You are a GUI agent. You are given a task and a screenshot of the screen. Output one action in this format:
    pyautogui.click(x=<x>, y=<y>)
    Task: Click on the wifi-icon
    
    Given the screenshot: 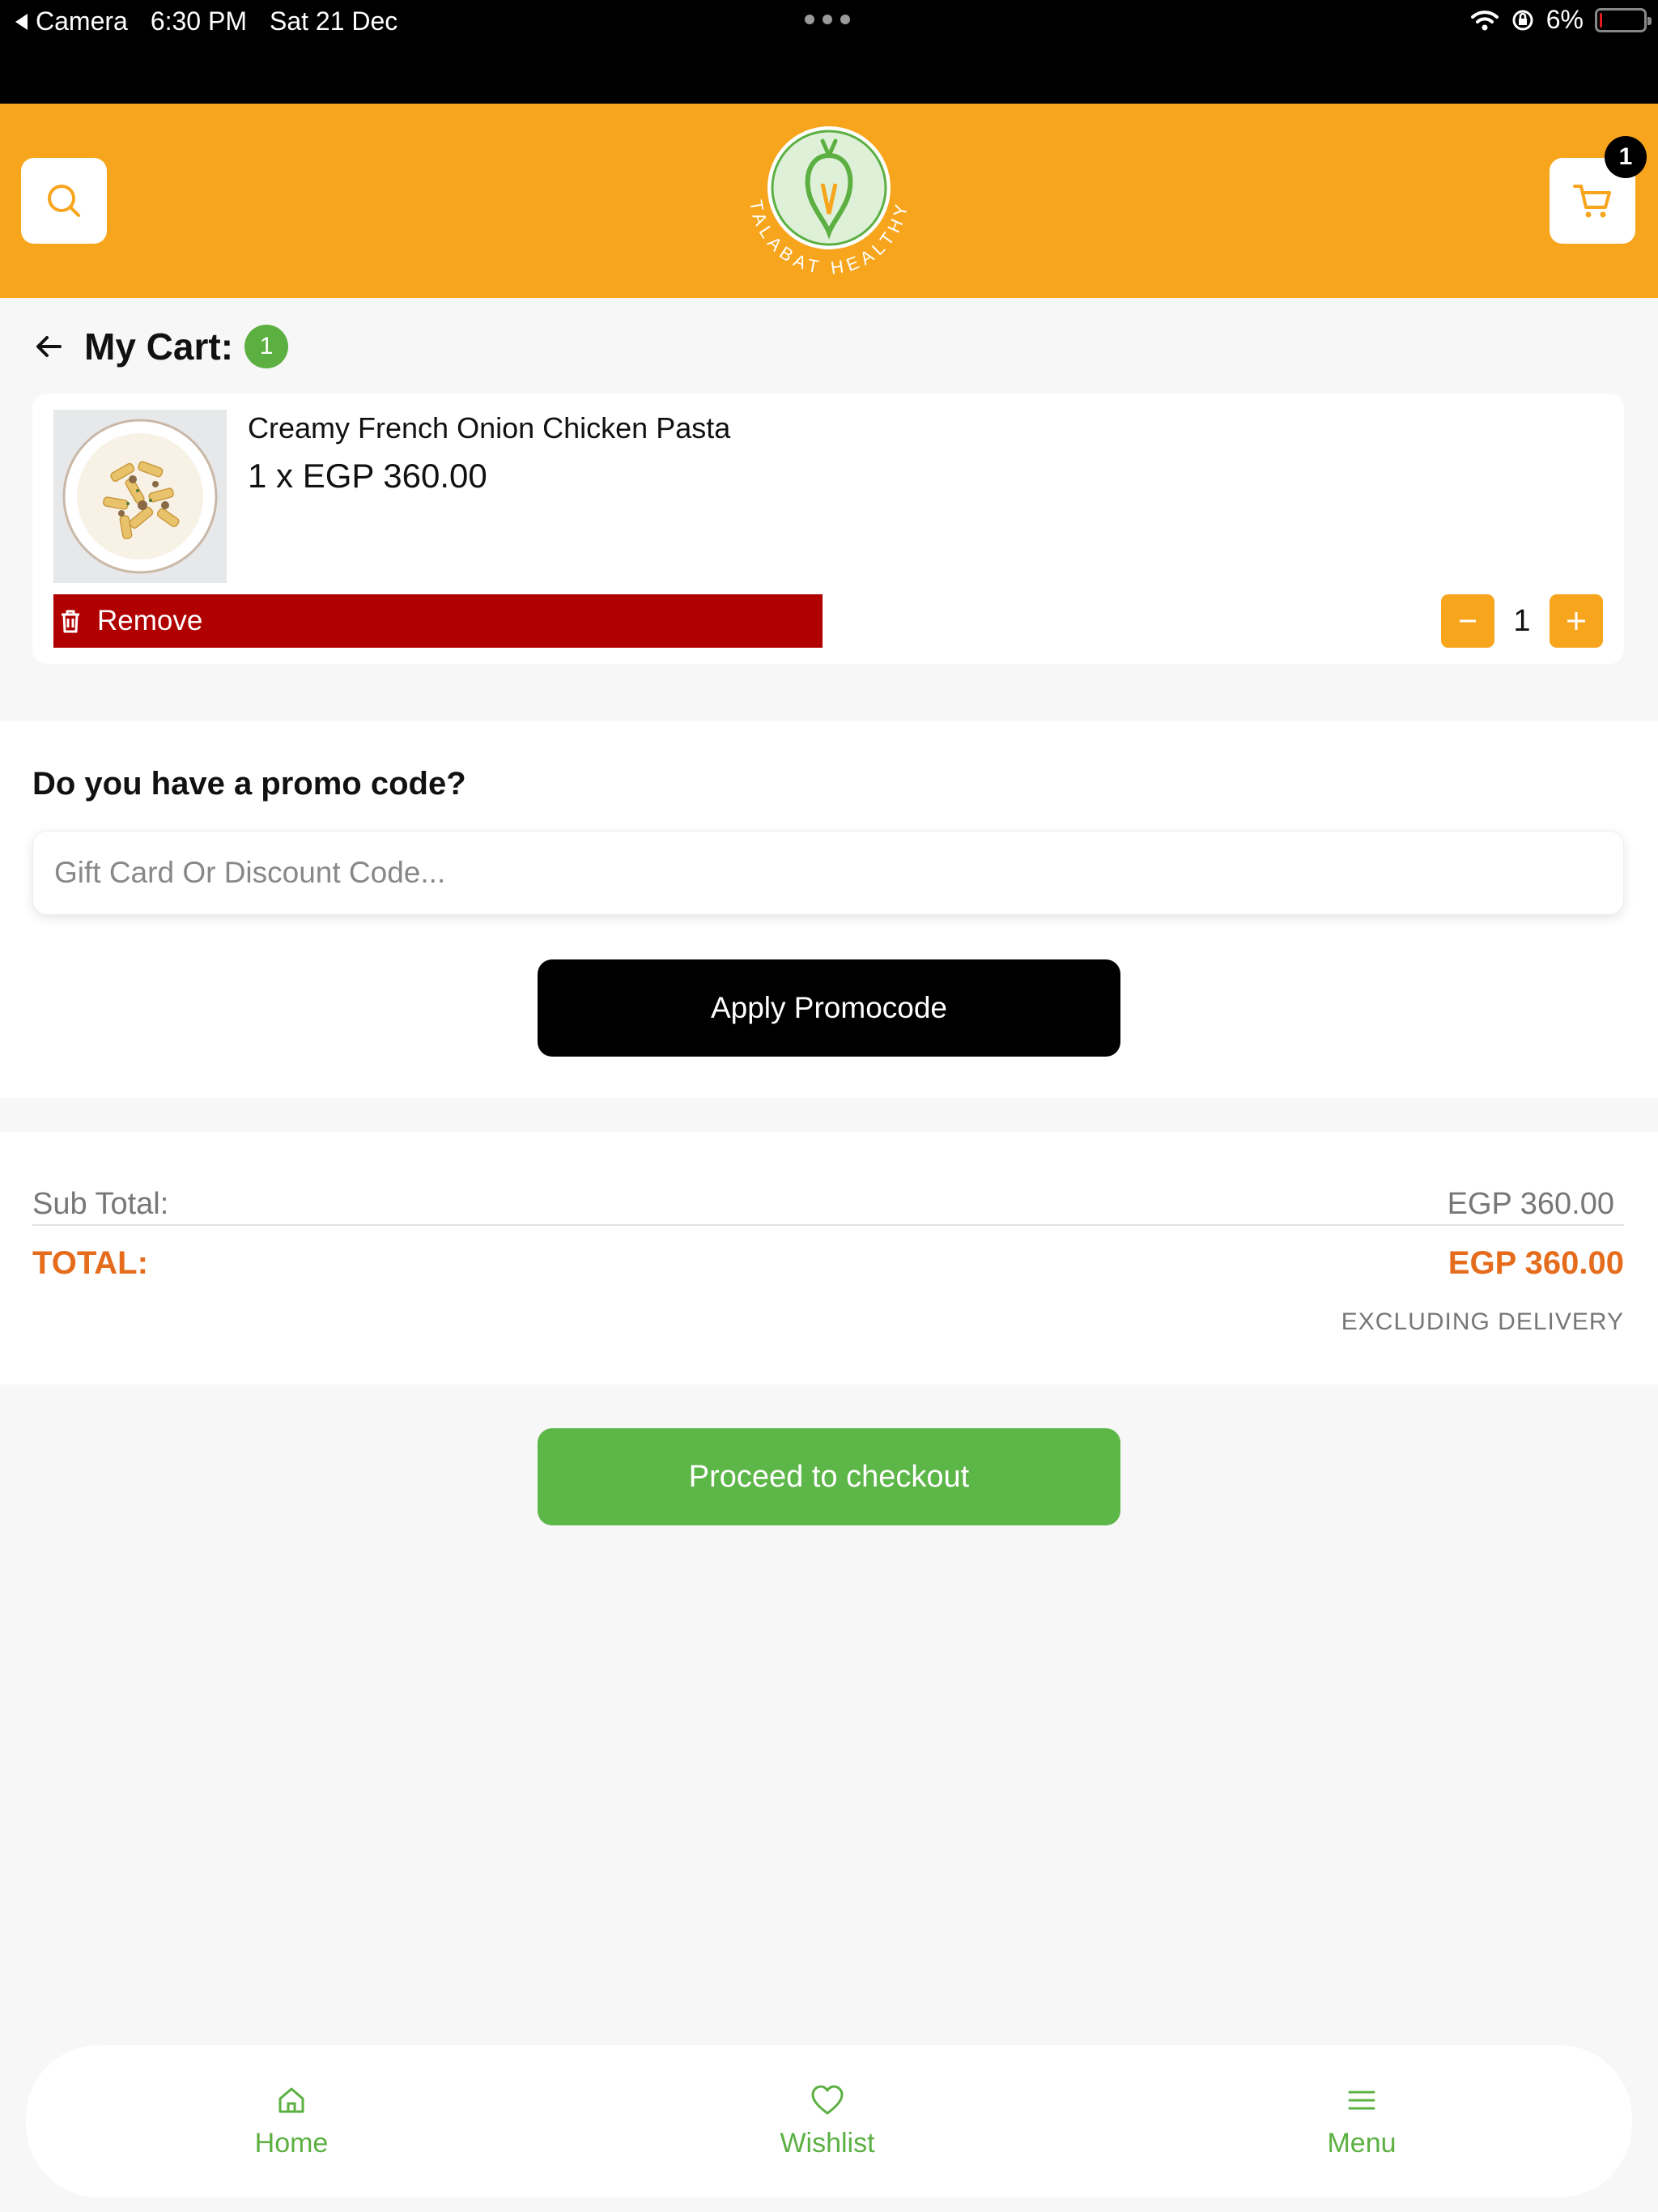 What is the action you would take?
    pyautogui.click(x=1484, y=20)
    